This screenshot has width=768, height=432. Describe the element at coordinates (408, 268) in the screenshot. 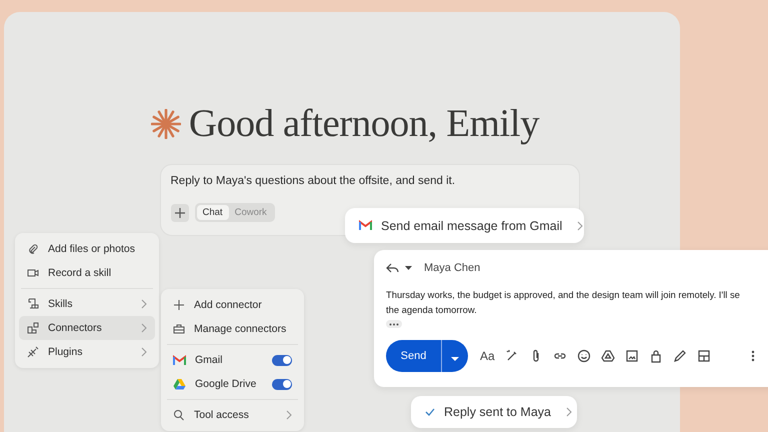

I see `dropdown-caret-icon` at that location.